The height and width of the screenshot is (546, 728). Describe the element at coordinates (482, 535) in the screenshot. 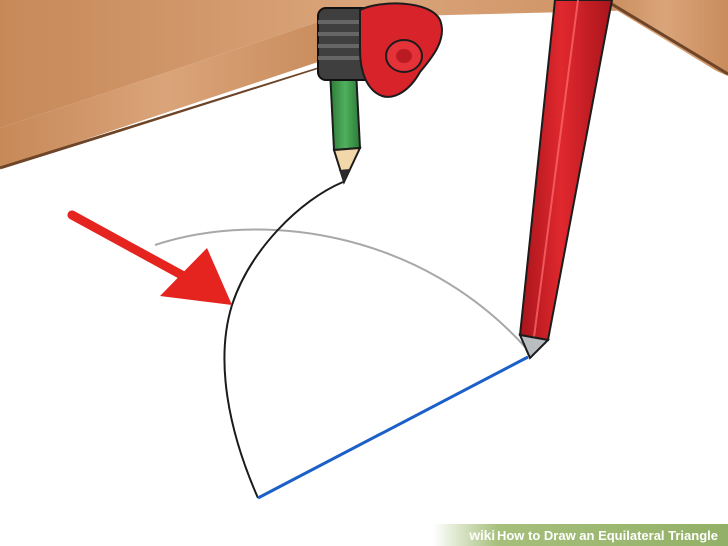

I see `watermark-brand: wiki` at that location.